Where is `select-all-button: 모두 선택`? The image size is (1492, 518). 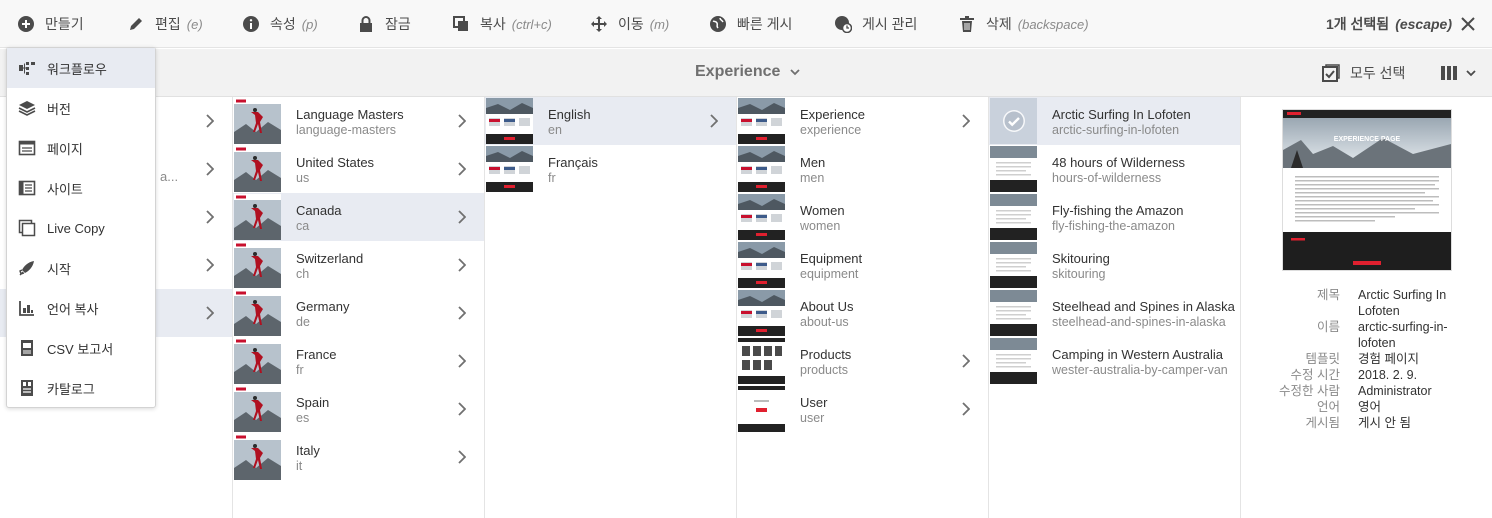 select-all-button: 모두 선택 is located at coordinates (1363, 73).